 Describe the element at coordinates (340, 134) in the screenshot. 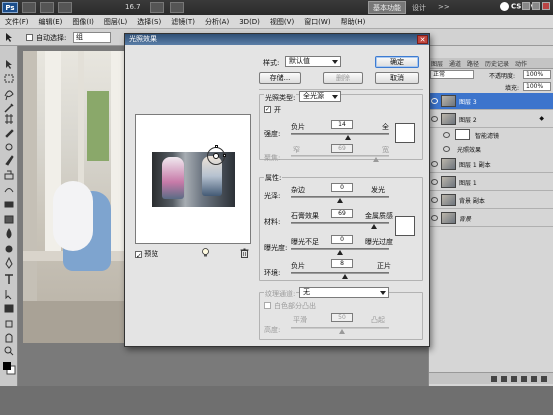

I see `intensity-slider` at that location.